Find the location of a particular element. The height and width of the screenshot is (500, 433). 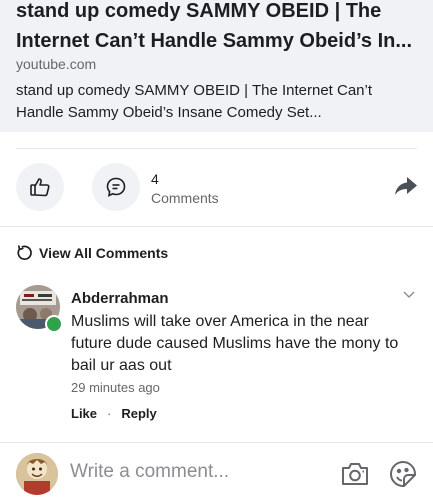

link-preview-domain: youtube.com is located at coordinates (56, 64).